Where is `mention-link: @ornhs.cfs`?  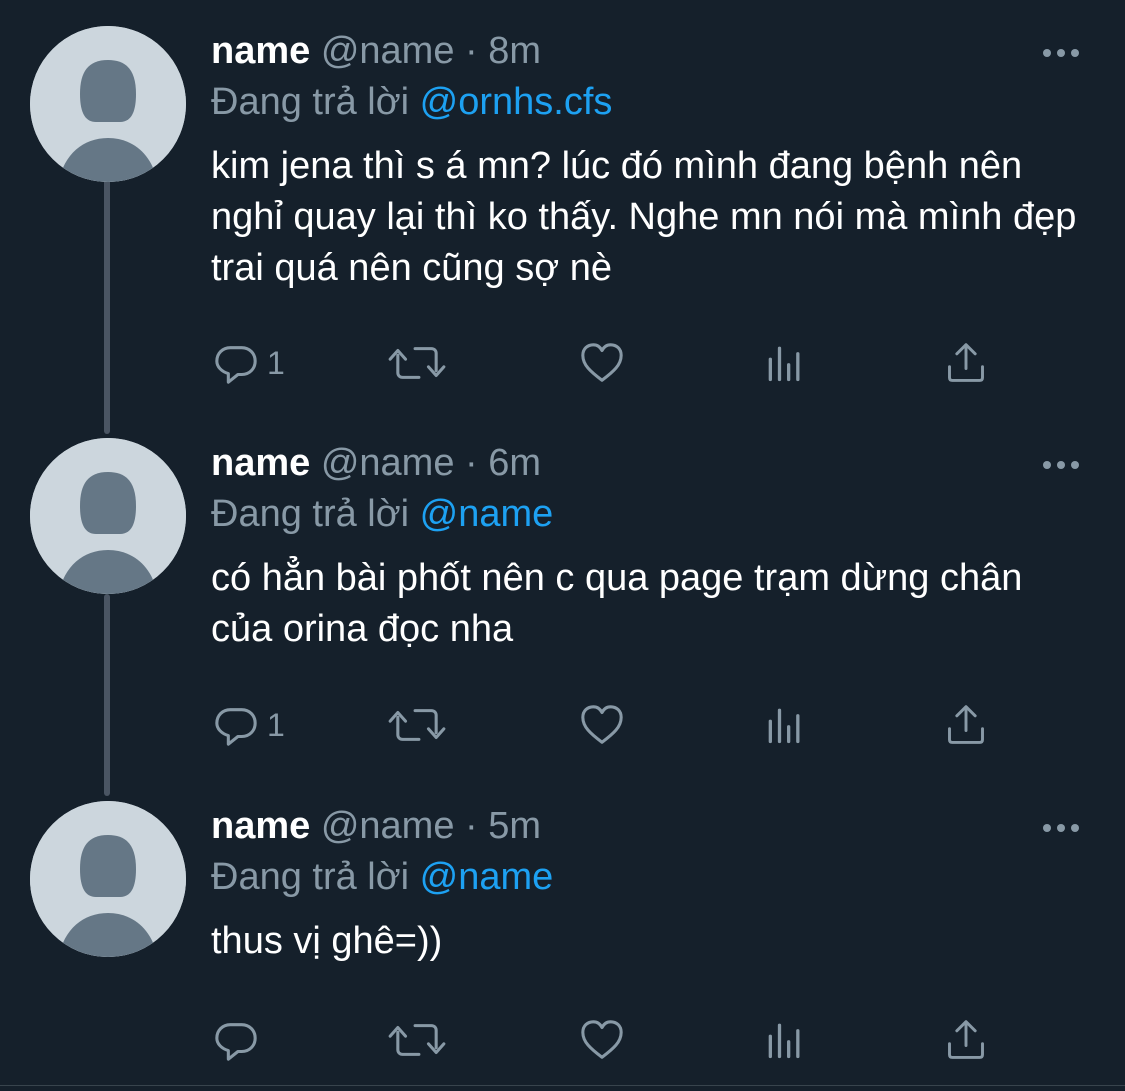 mention-link: @ornhs.cfs is located at coordinates (516, 102).